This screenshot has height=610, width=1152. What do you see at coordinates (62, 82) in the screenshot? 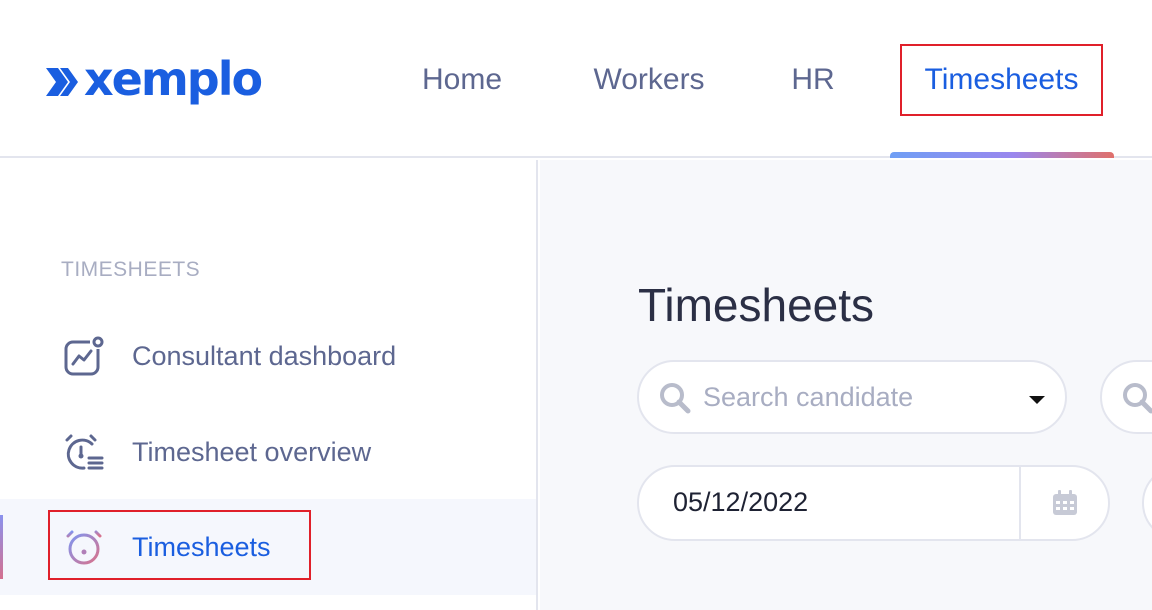
I see `xemplo-logo-mark-icon` at bounding box center [62, 82].